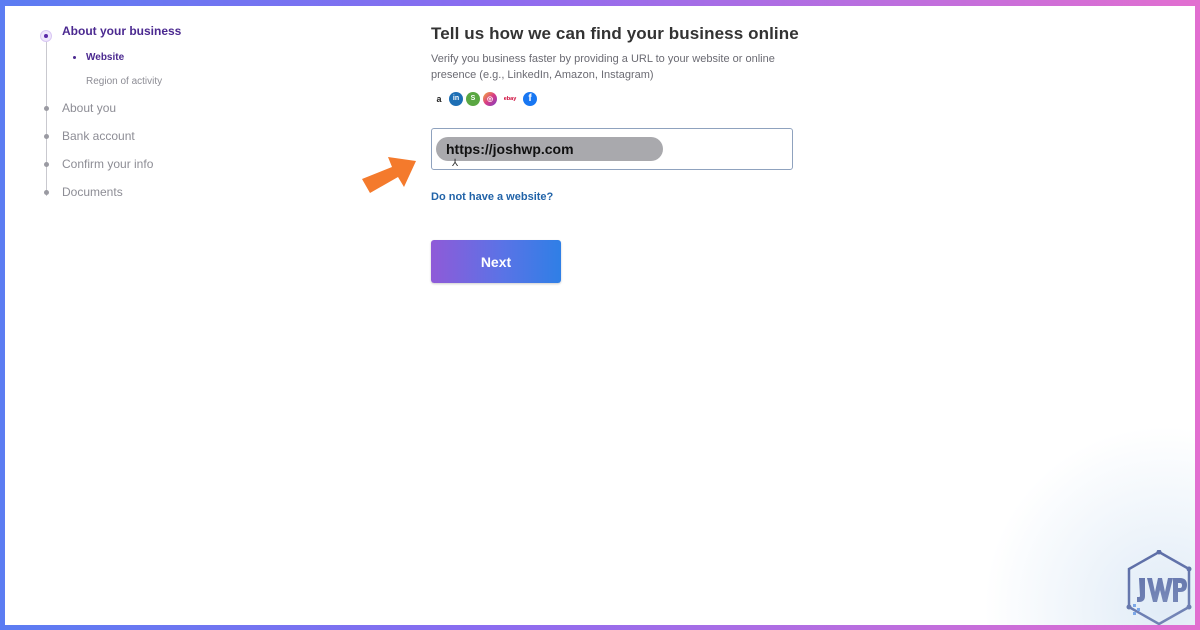  I want to click on website-url-input: https://joshwp.com ⅄, so click(612, 149).